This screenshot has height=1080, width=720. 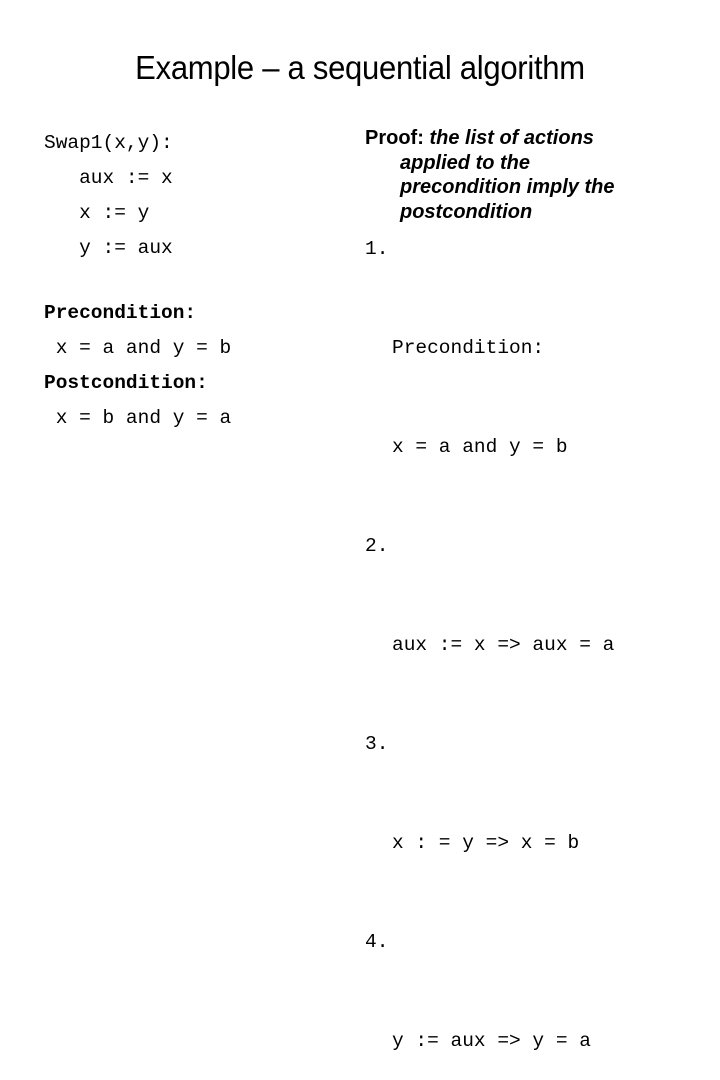 I want to click on algorithm-statement-3: y := aux, so click(x=108, y=248).